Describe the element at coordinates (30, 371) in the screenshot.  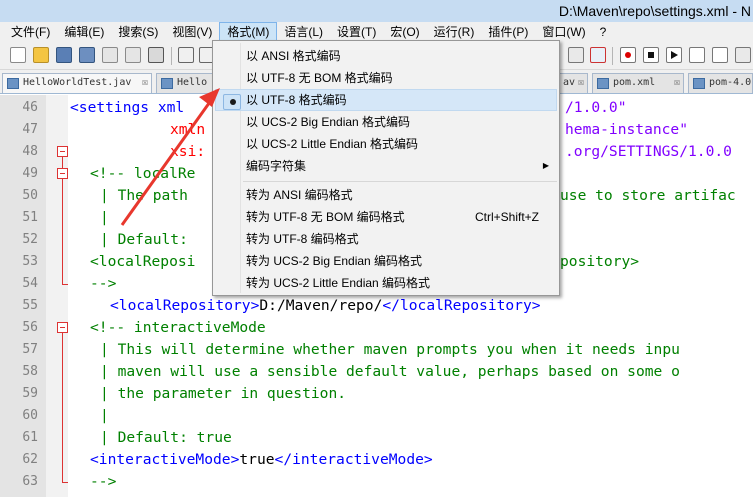
I see `line-number: 58` at that location.